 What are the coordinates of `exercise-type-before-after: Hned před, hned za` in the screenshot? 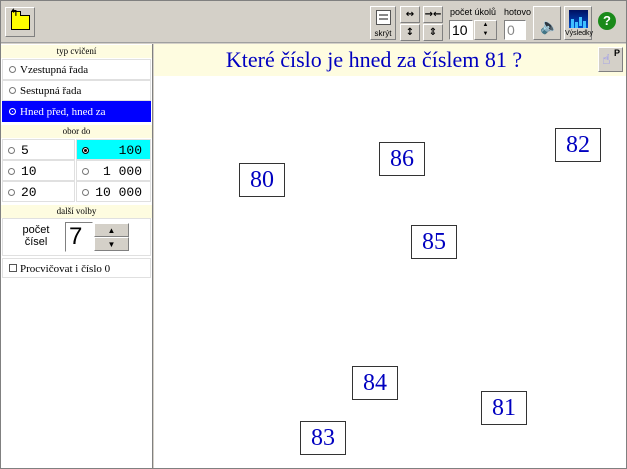 It's located at (76, 111).